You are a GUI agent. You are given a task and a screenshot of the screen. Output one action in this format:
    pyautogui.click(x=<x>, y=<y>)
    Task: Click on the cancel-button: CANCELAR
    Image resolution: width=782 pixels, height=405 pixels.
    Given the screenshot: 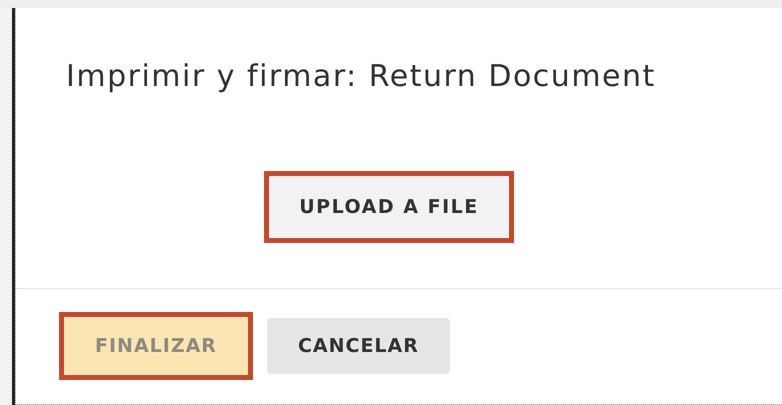 What is the action you would take?
    pyautogui.click(x=358, y=346)
    